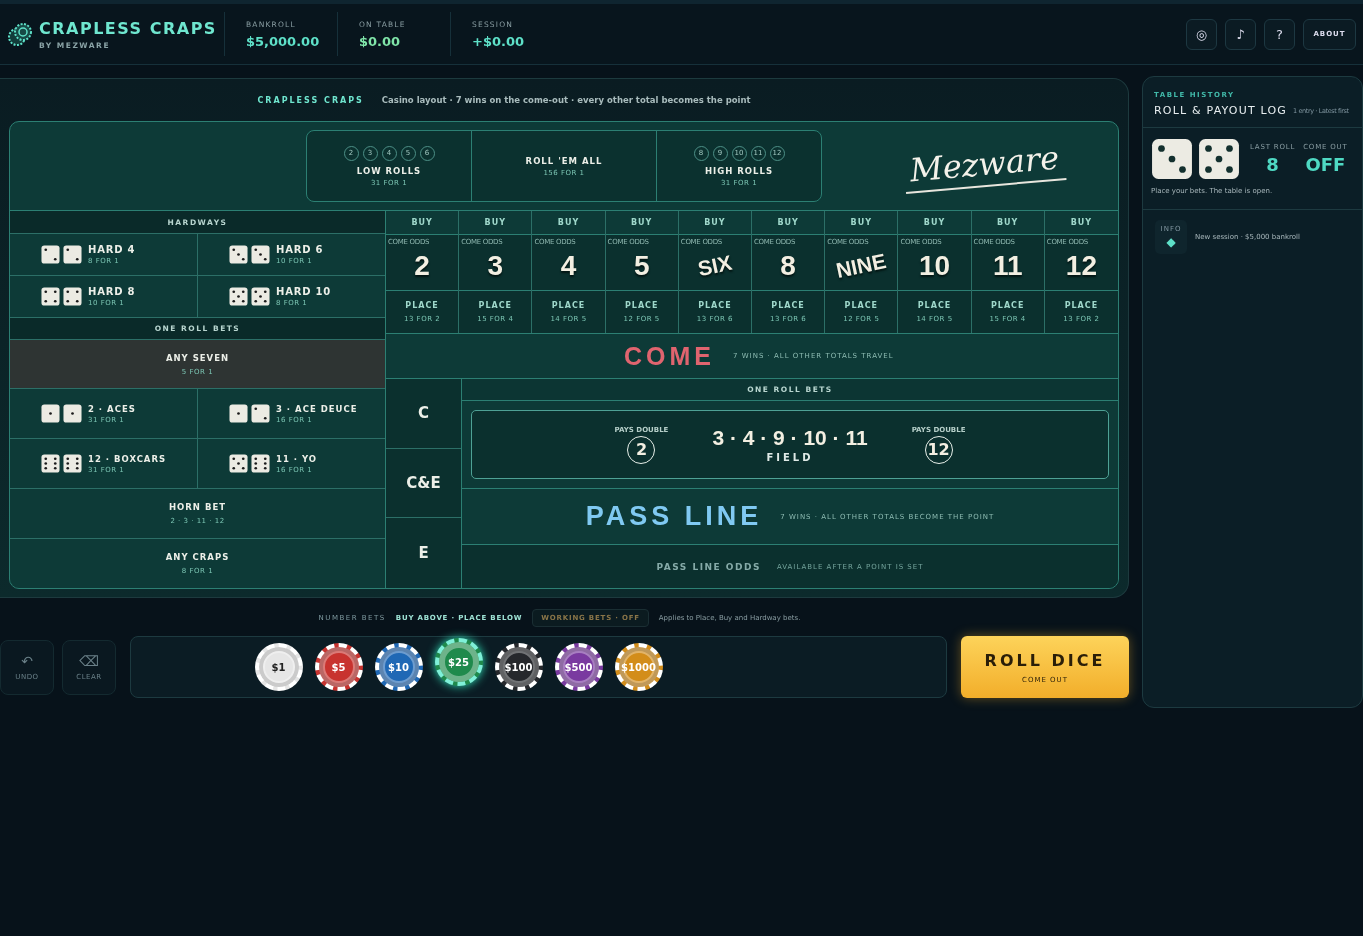 This screenshot has width=1363, height=936. Describe the element at coordinates (1272, 164) in the screenshot. I see `stat-value: 8` at that location.